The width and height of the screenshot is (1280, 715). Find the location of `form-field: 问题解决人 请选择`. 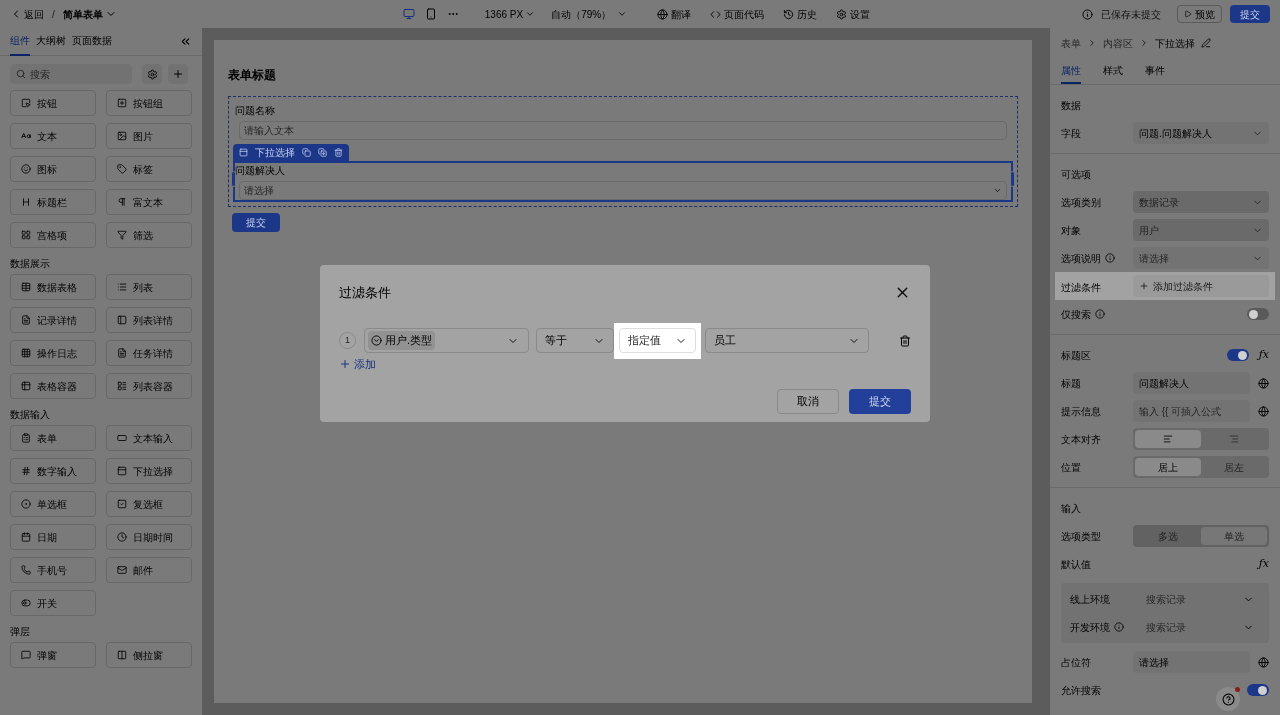

form-field: 问题解决人 请选择 is located at coordinates (623, 181).